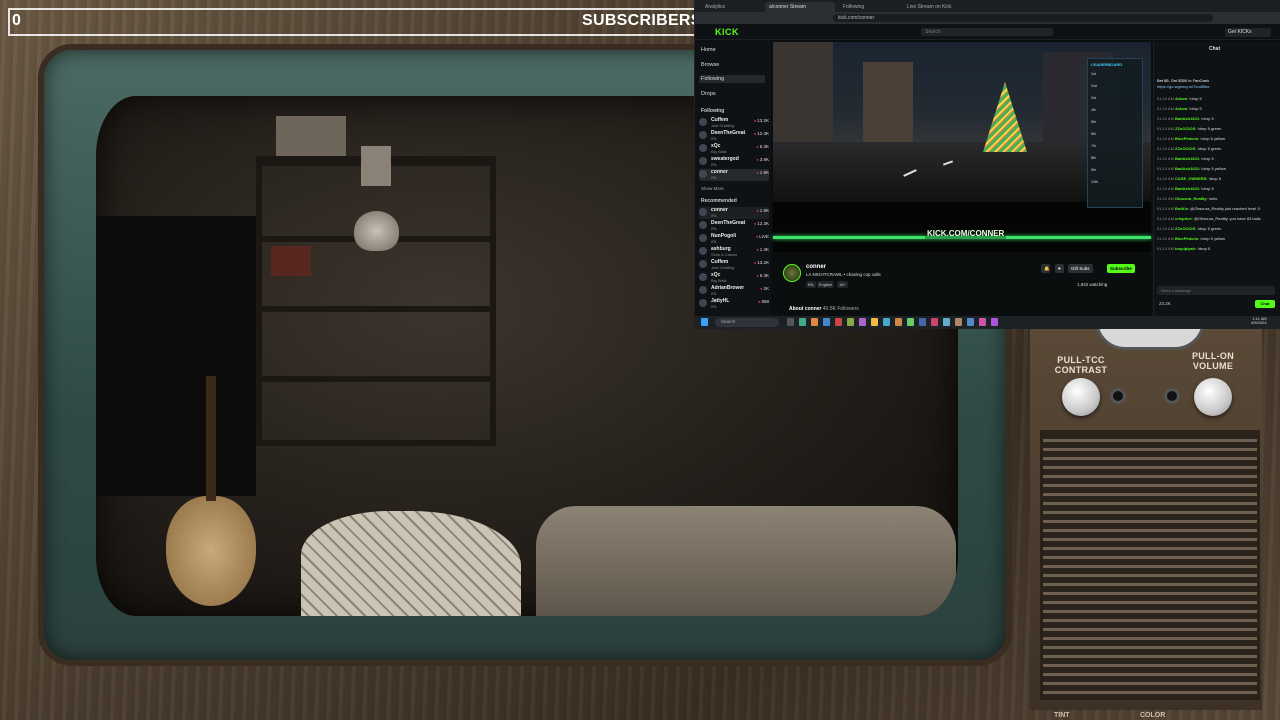 The height and width of the screenshot is (720, 1280). I want to click on show-more-link: Show More, so click(712, 188).